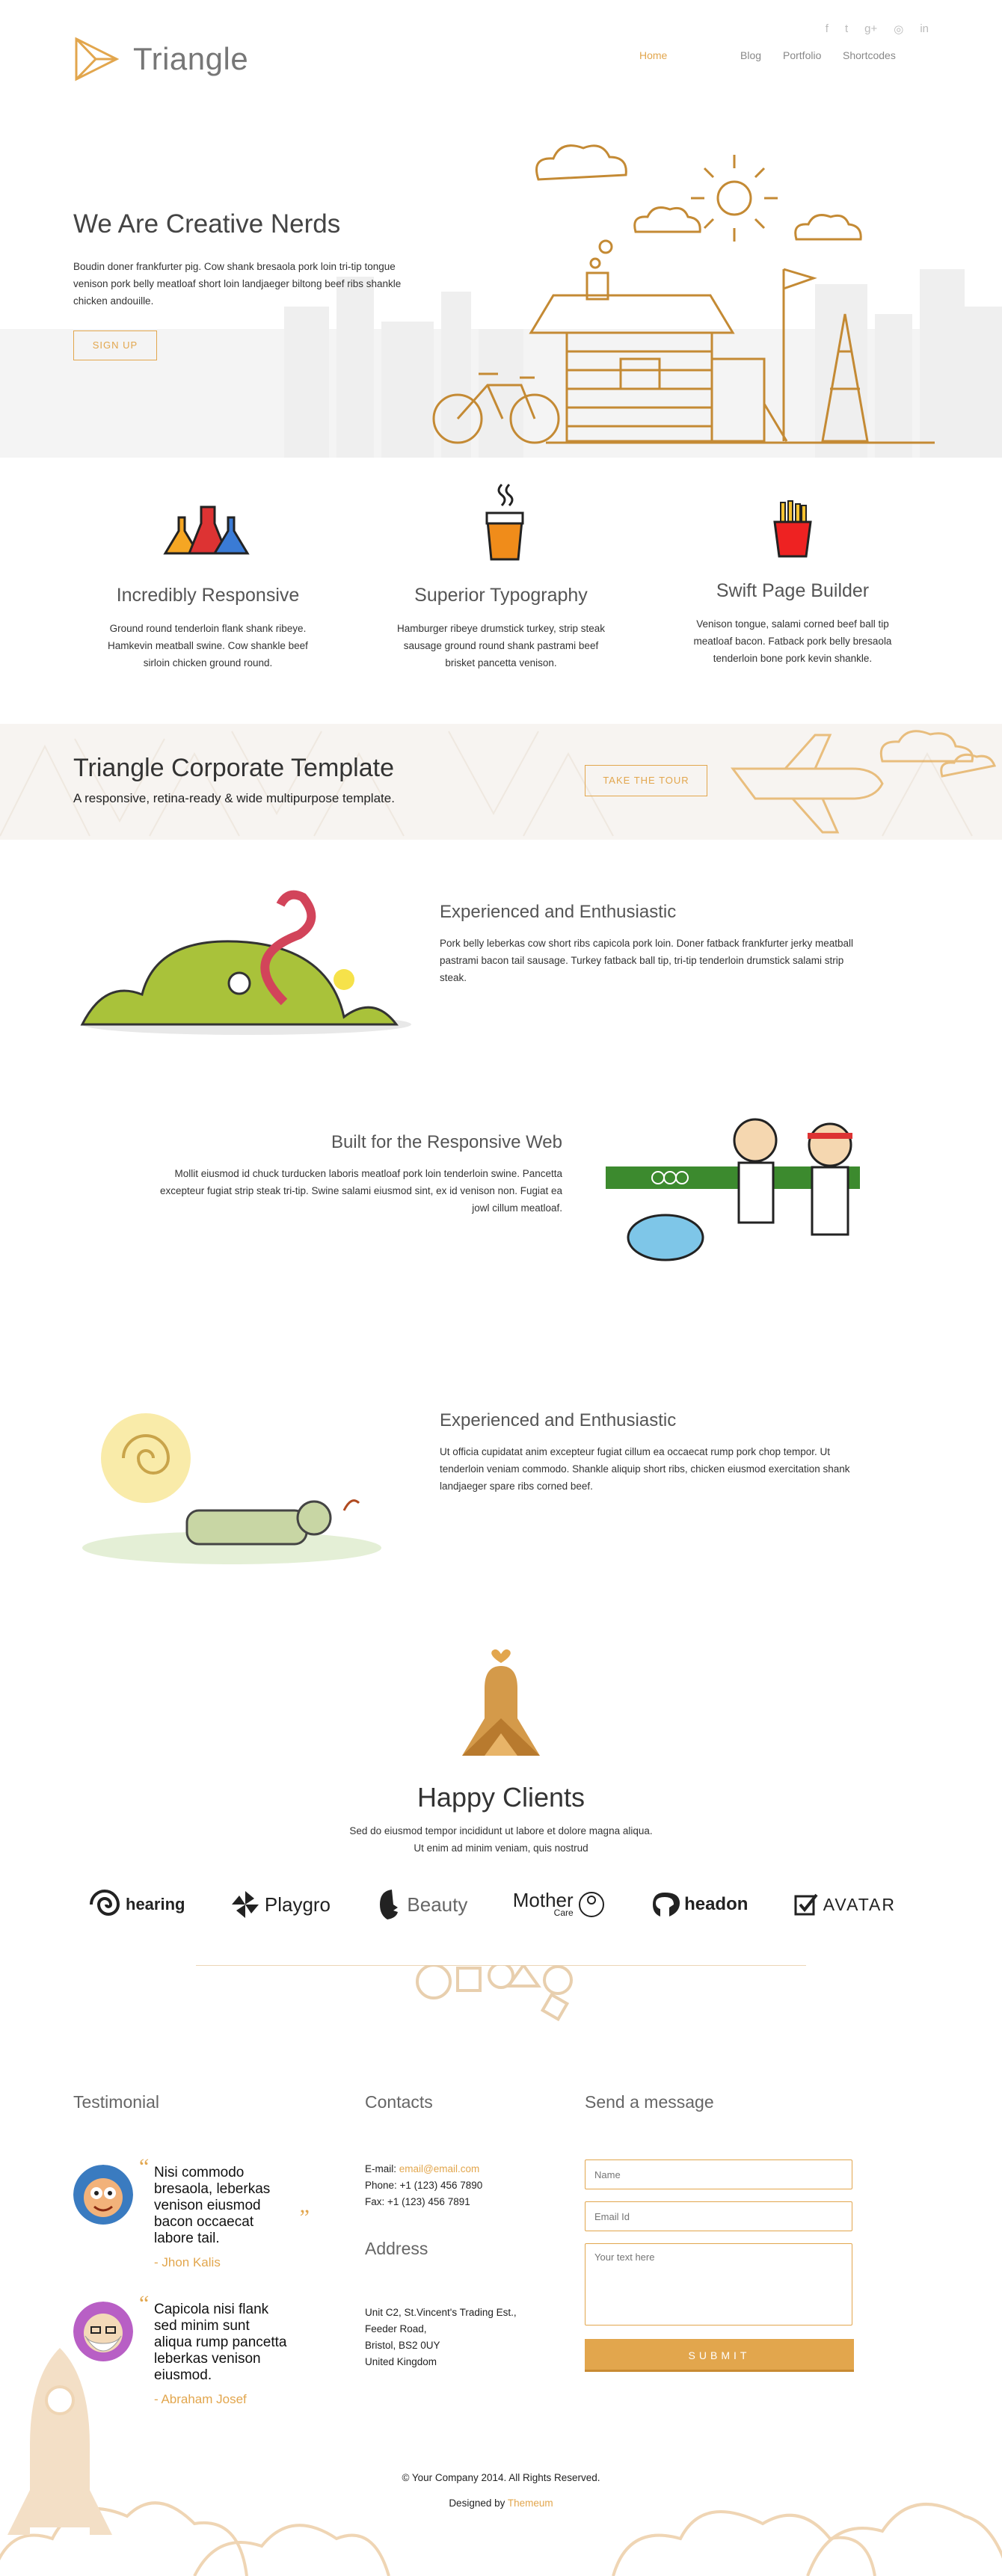  Describe the element at coordinates (115, 345) in the screenshot. I see `sign-up-button: SIGN UP` at that location.